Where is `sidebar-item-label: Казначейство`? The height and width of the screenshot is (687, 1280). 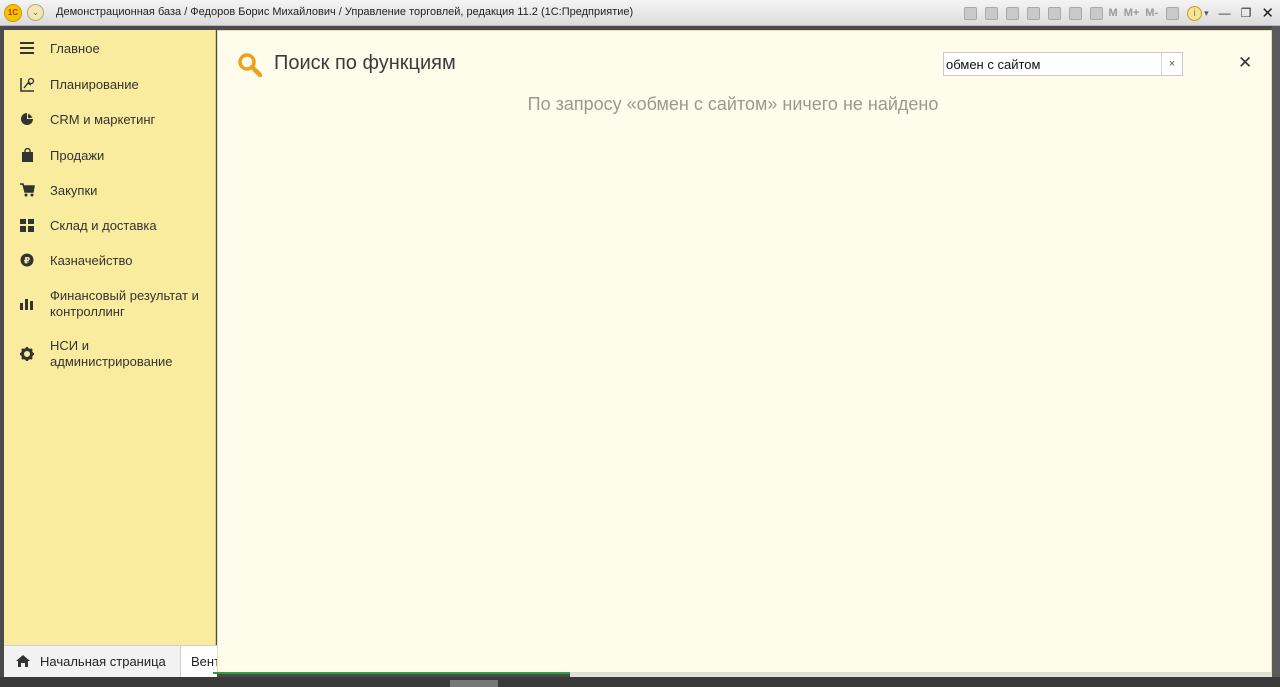 sidebar-item-label: Казначейство is located at coordinates (91, 260).